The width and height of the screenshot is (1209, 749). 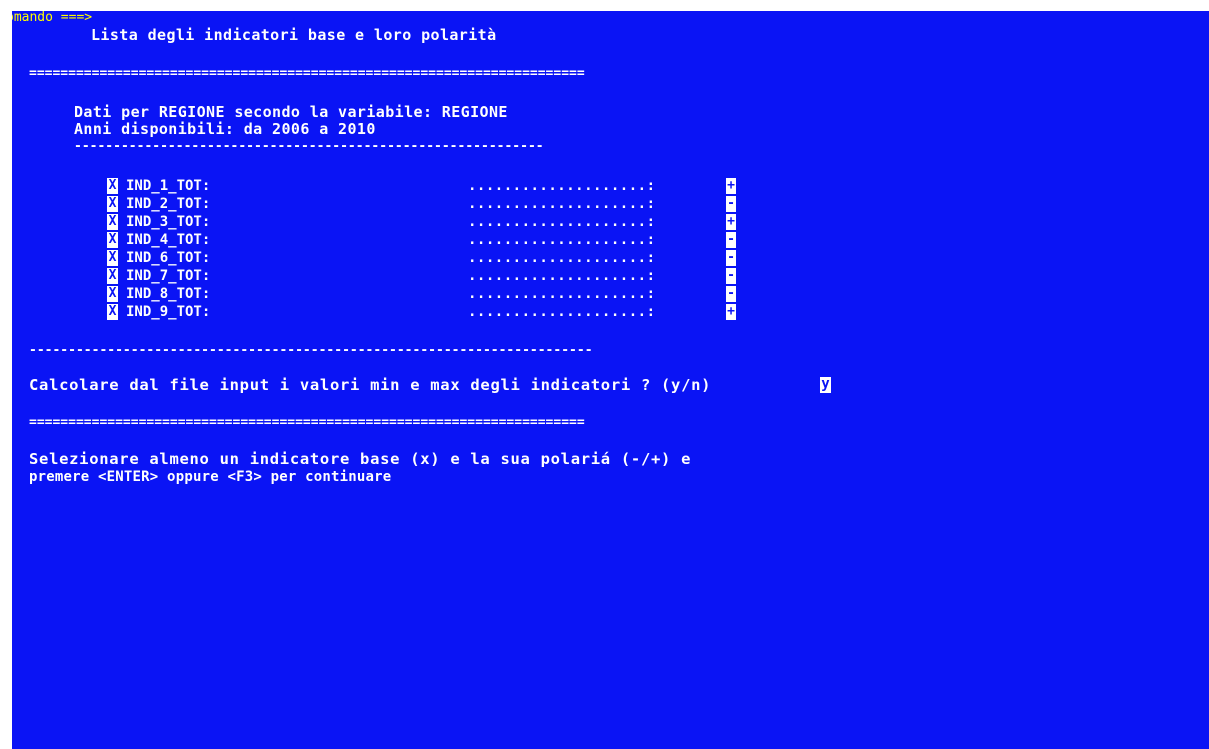 What do you see at coordinates (168, 258) in the screenshot?
I see `indicator-name: IND_6_TOT:` at bounding box center [168, 258].